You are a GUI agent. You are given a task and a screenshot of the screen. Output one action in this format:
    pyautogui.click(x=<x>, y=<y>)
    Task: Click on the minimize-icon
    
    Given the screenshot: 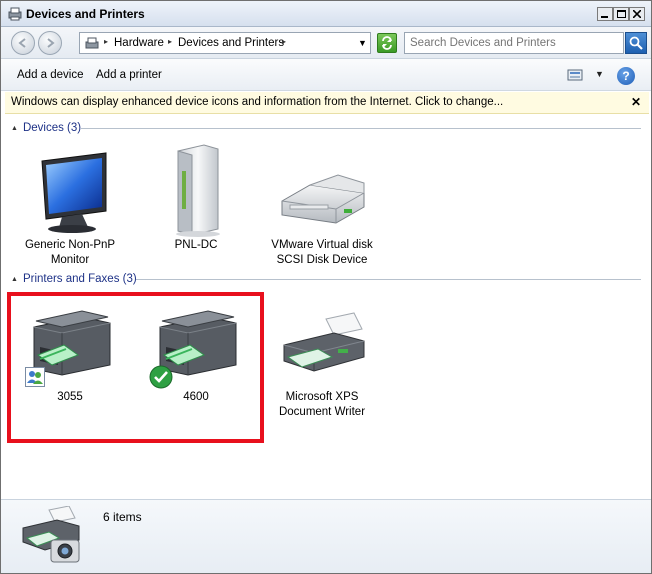 What is the action you would take?
    pyautogui.click(x=604, y=17)
    